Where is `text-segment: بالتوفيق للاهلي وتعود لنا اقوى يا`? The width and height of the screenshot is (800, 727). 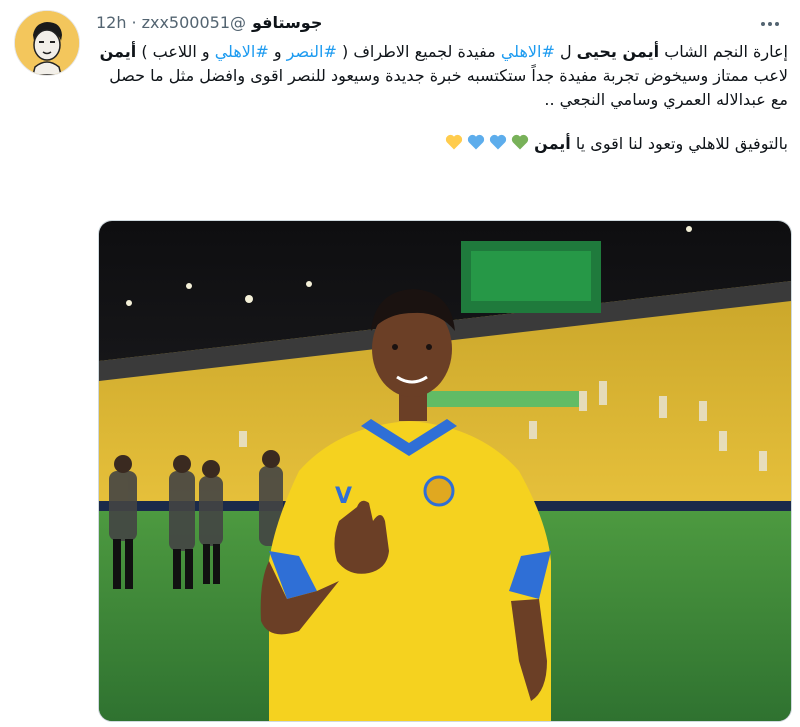
text-segment: بالتوفيق للاهلي وتعود لنا اقوى يا is located at coordinates (679, 143).